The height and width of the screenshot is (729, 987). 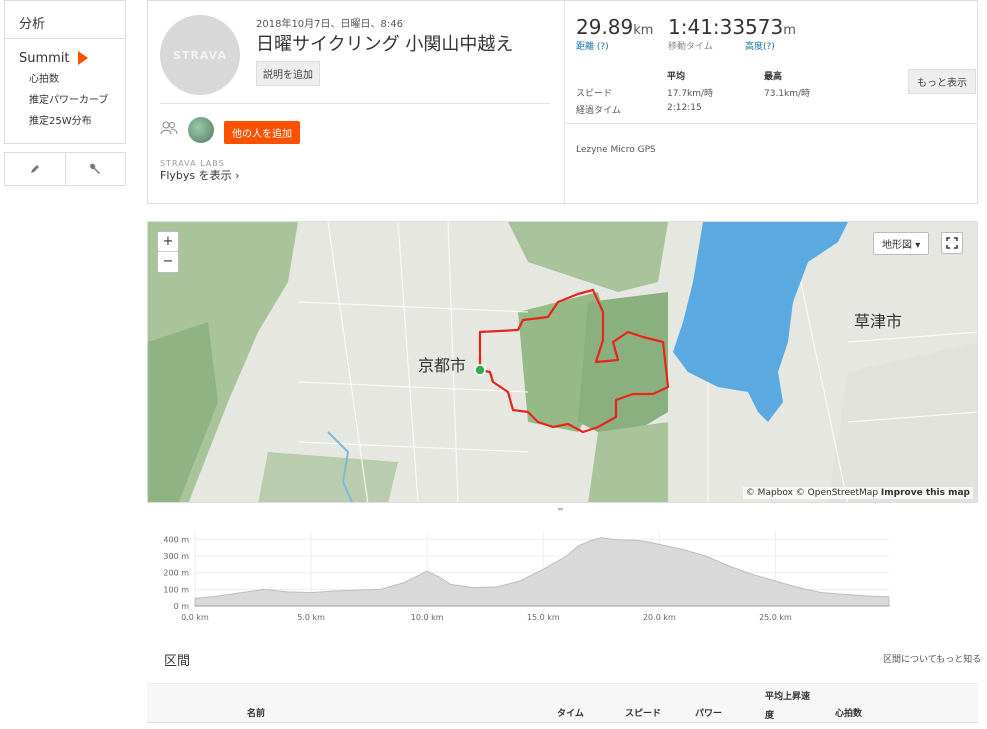 I want to click on x-tick-label: 15.0 km, so click(x=543, y=617).